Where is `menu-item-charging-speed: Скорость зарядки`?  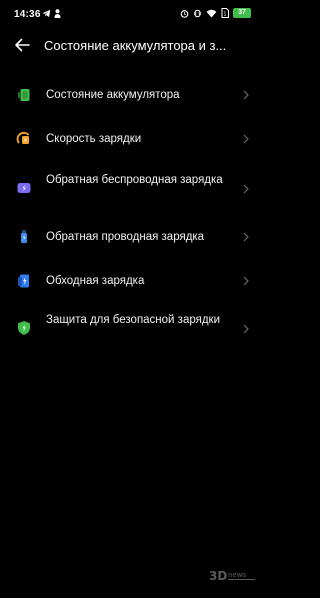
menu-item-charging-speed: Скорость зарядки is located at coordinates (132, 139).